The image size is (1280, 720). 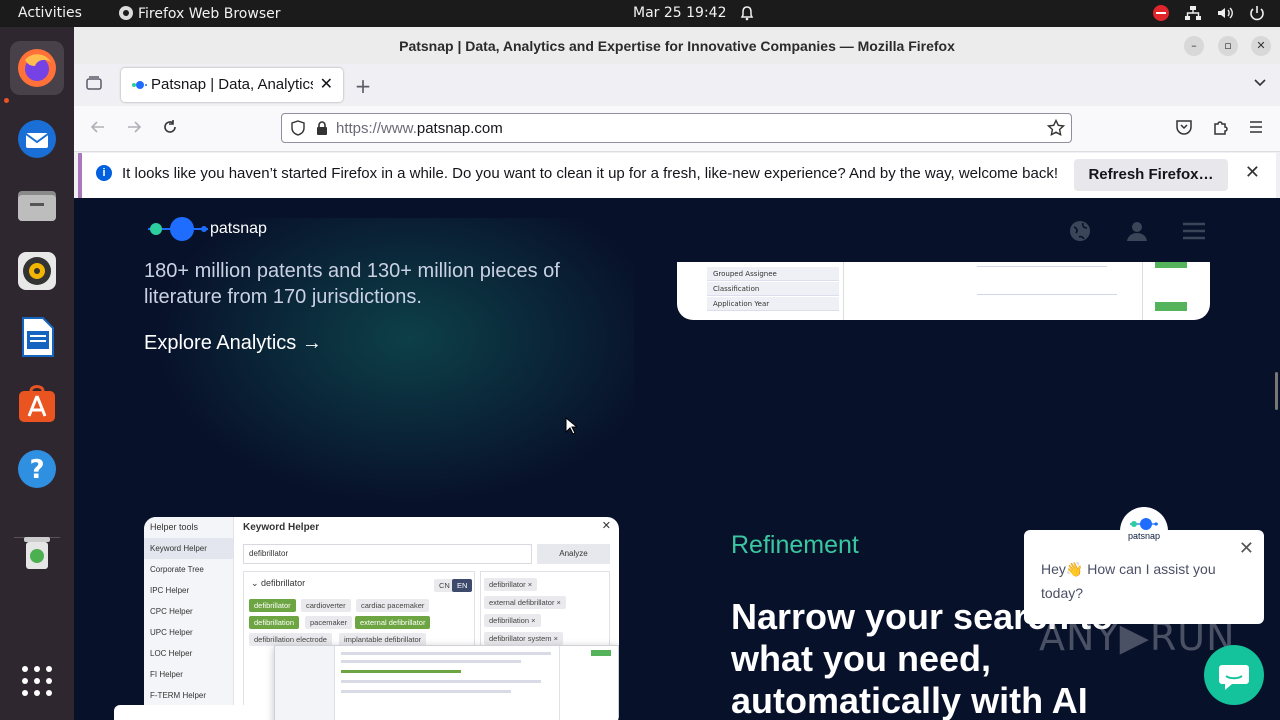 I want to click on filter-row: Grouped Assignee, so click(x=773, y=274).